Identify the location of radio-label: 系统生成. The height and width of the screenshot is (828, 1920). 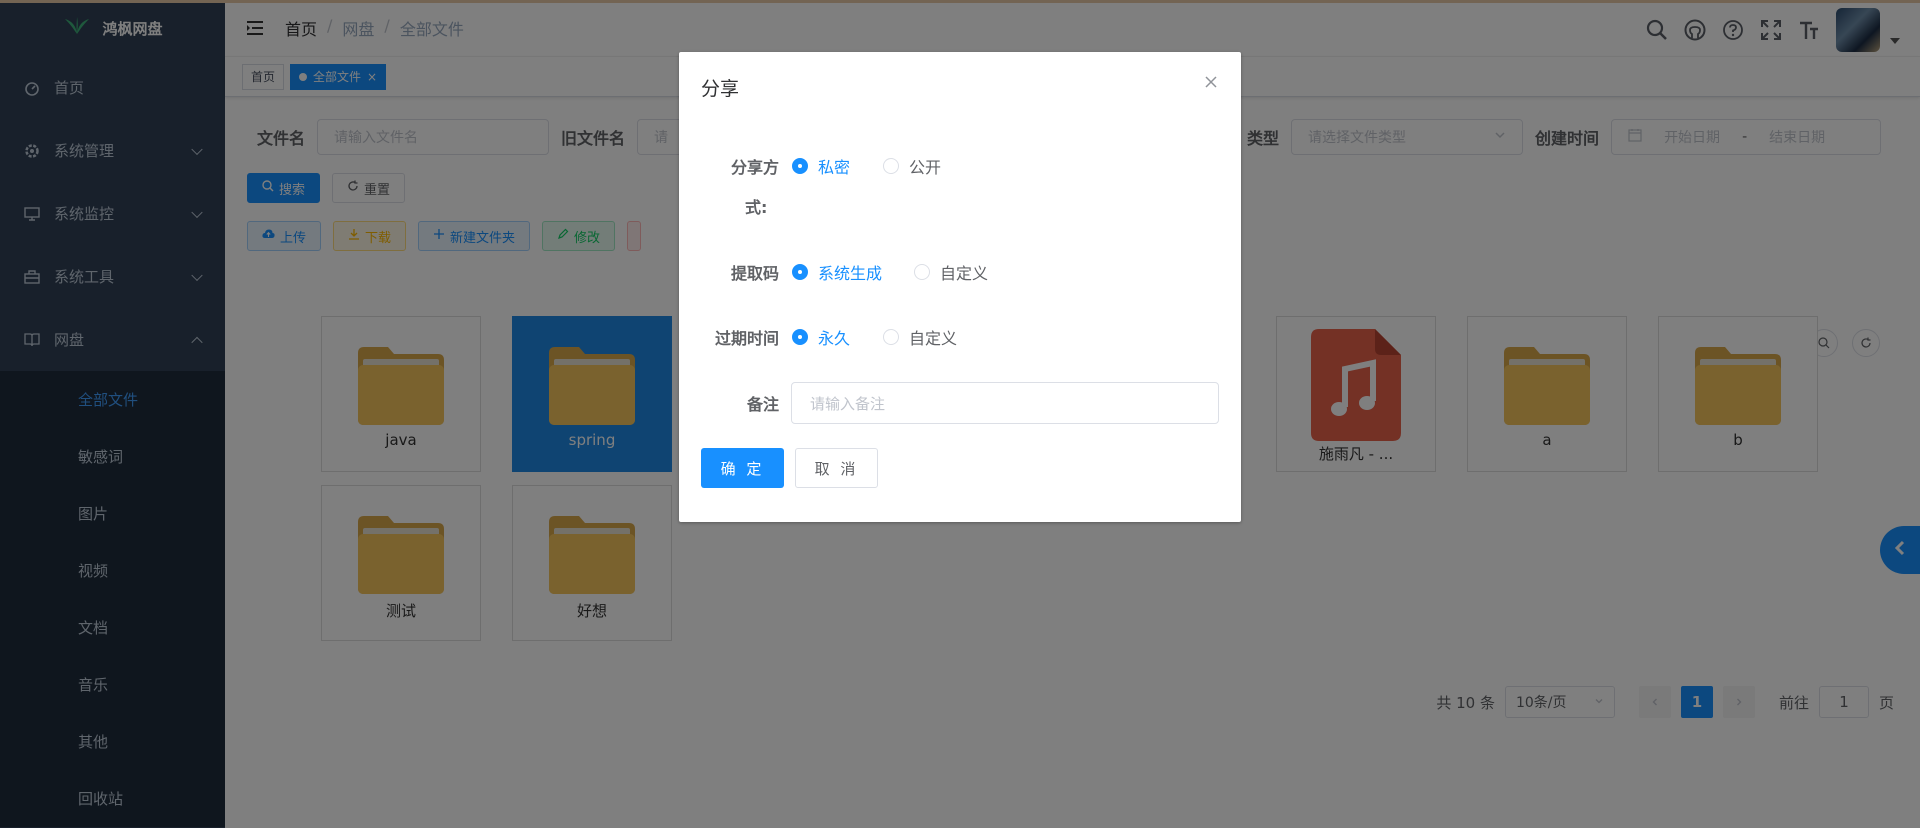
(850, 273).